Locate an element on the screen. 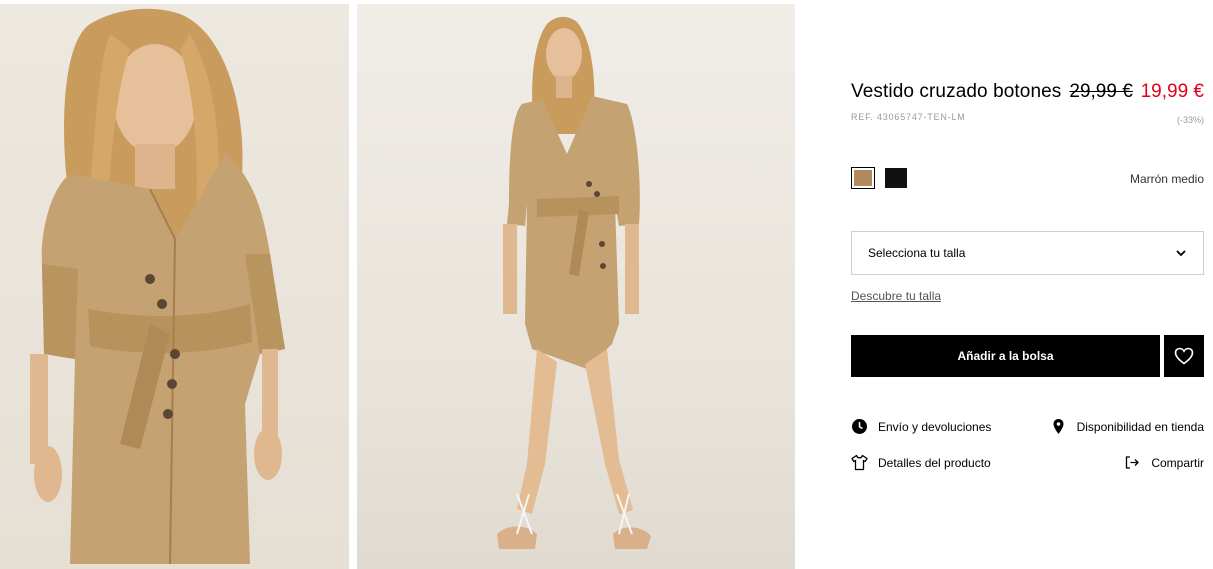 The width and height of the screenshot is (1213, 569). share-link-label: Compartir is located at coordinates (1177, 462).